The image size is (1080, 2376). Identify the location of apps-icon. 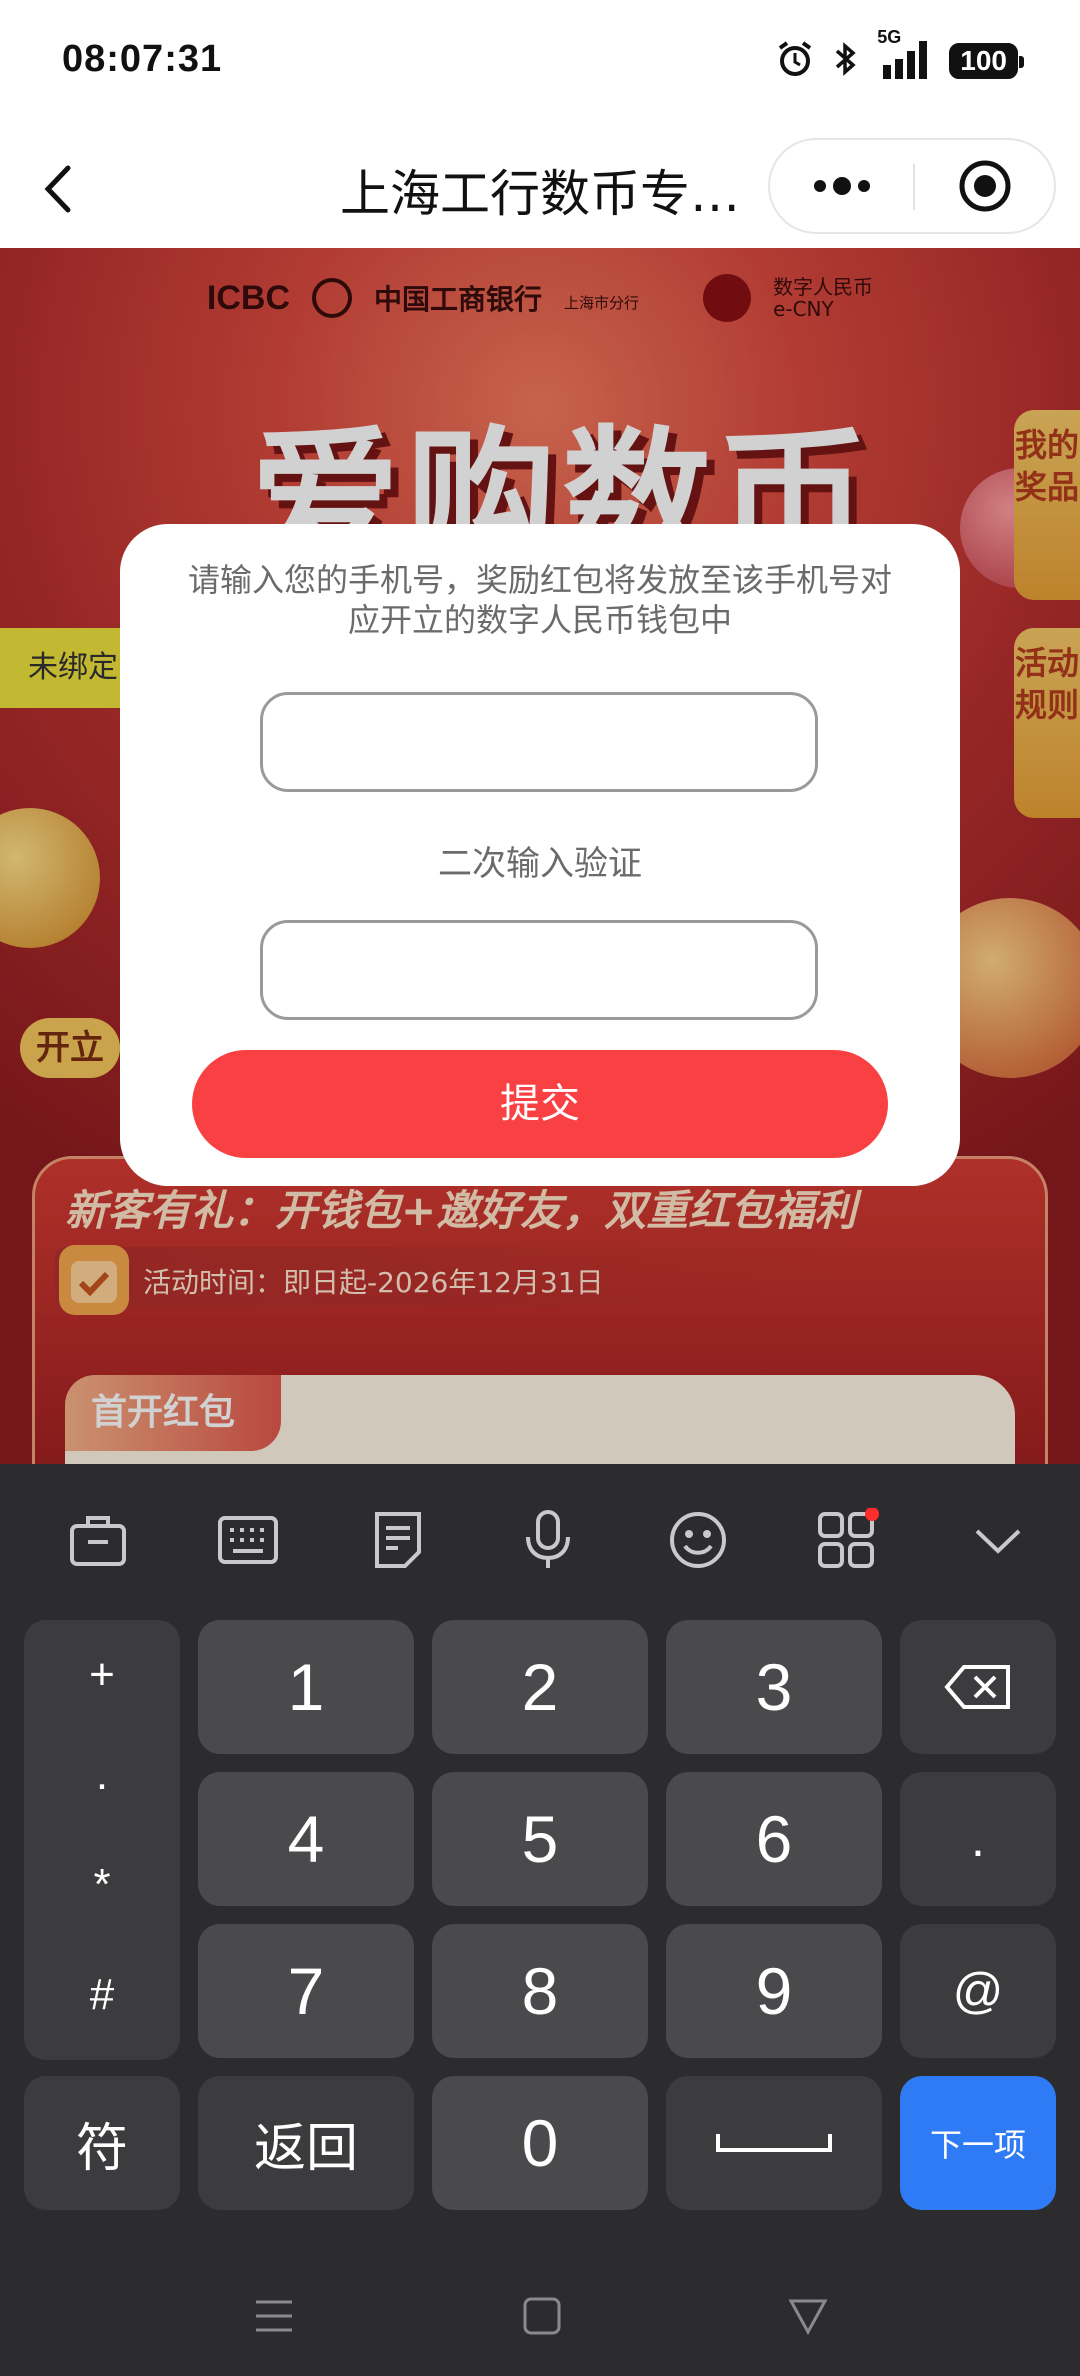
(848, 1540).